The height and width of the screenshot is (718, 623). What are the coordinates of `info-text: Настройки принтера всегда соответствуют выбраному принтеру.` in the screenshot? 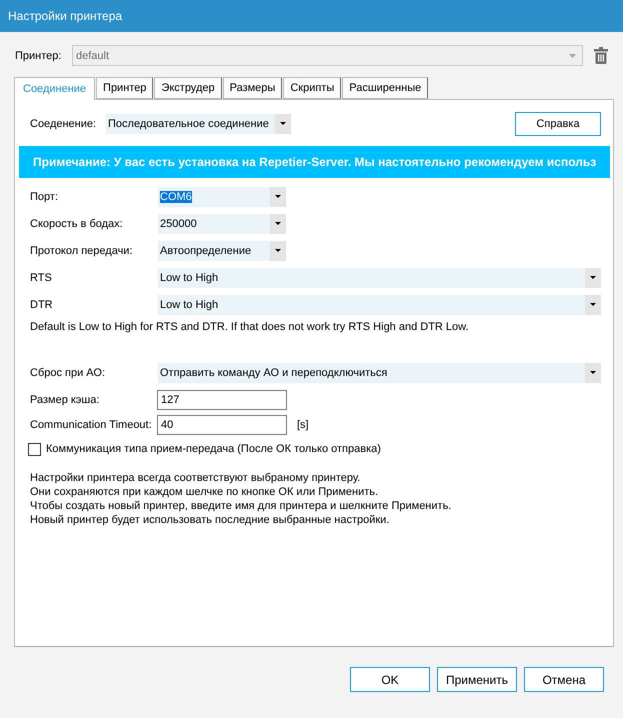 It's located at (196, 478).